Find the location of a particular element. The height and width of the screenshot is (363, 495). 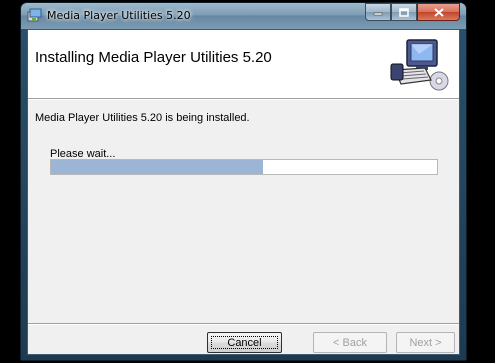

cancel-button: Cancel is located at coordinates (244, 342).